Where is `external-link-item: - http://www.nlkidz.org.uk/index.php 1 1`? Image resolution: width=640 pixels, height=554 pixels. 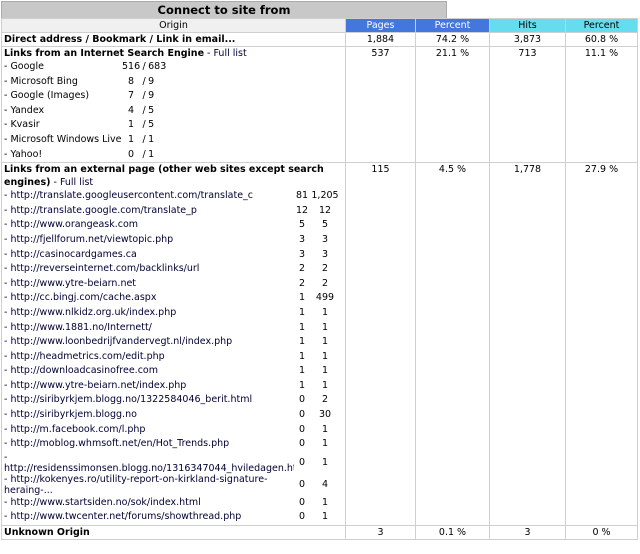 external-link-item: - http://www.nlkidz.org.uk/index.php 1 1 is located at coordinates (172, 313).